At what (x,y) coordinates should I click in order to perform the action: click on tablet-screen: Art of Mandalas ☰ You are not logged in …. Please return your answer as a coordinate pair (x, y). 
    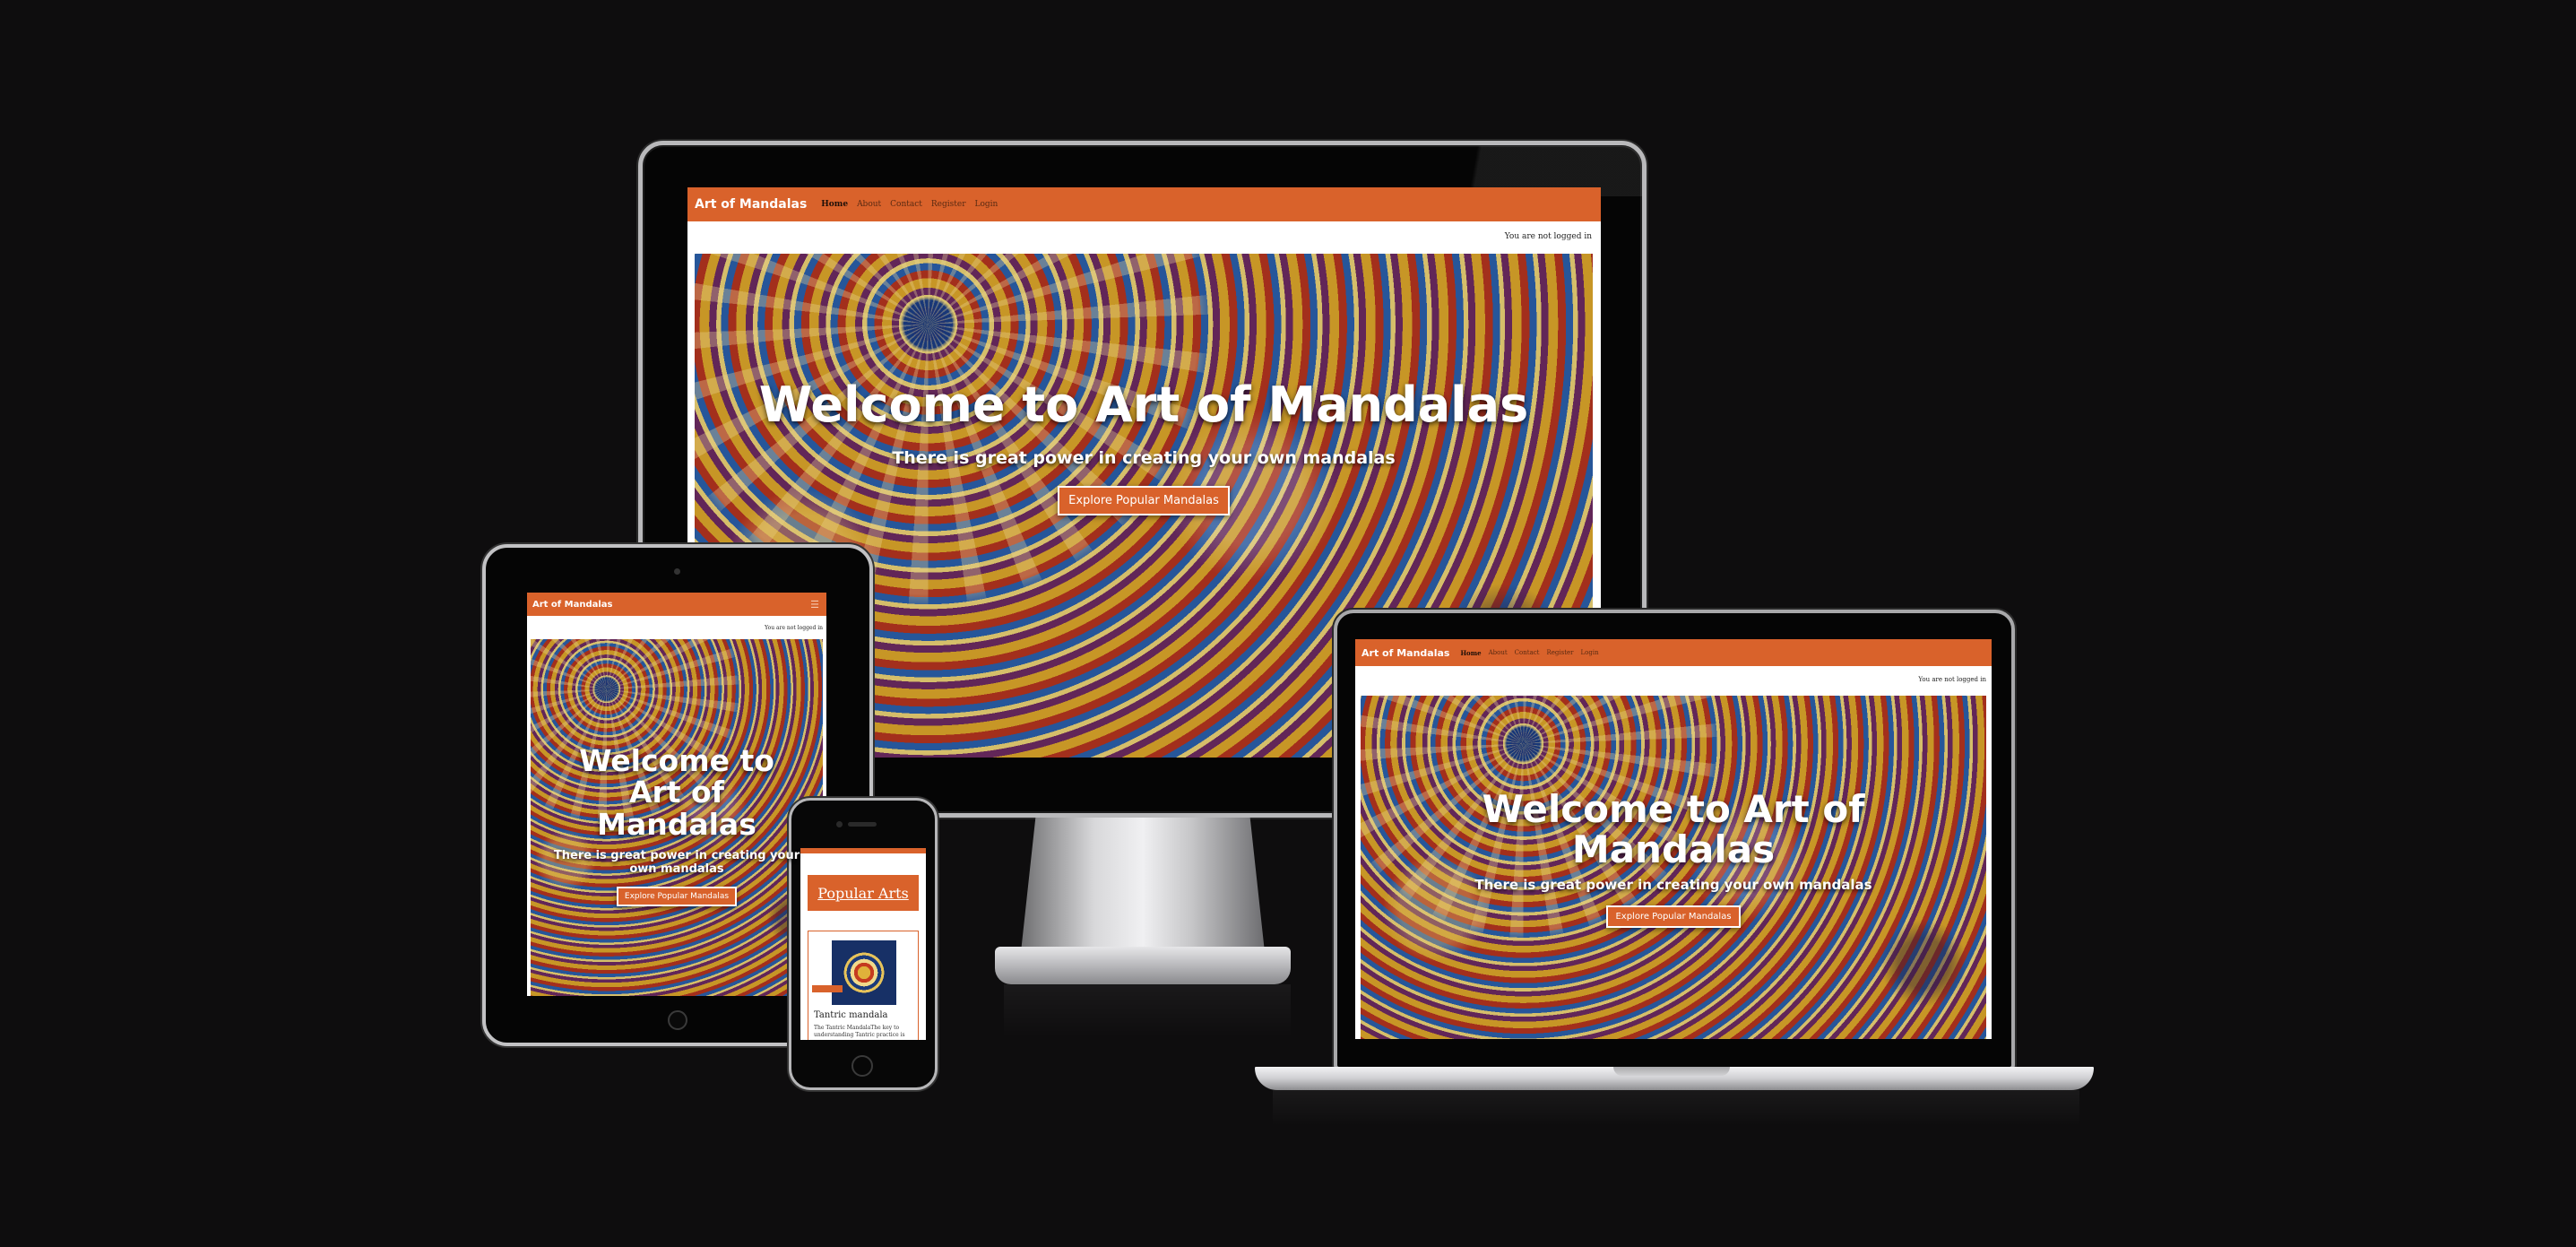
    Looking at the image, I should click on (676, 794).